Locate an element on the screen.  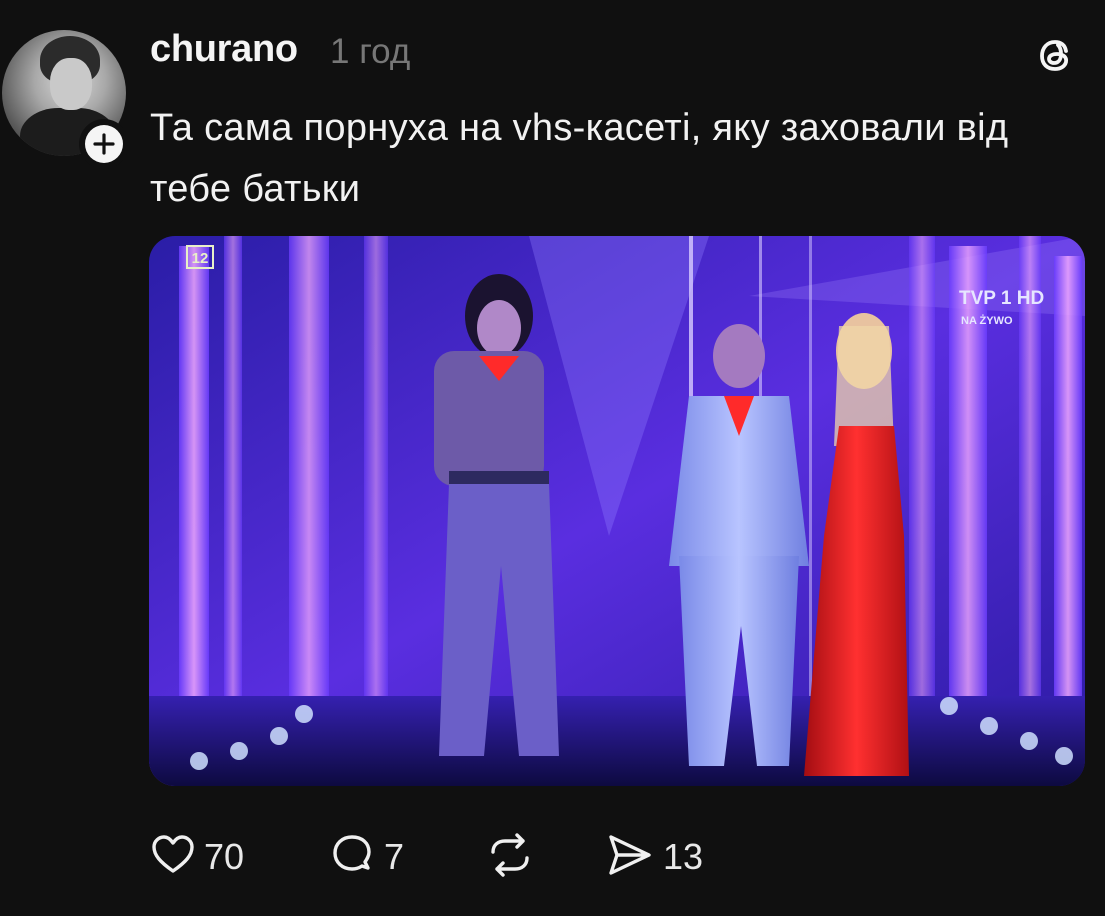
repost-button is located at coordinates (514, 857).